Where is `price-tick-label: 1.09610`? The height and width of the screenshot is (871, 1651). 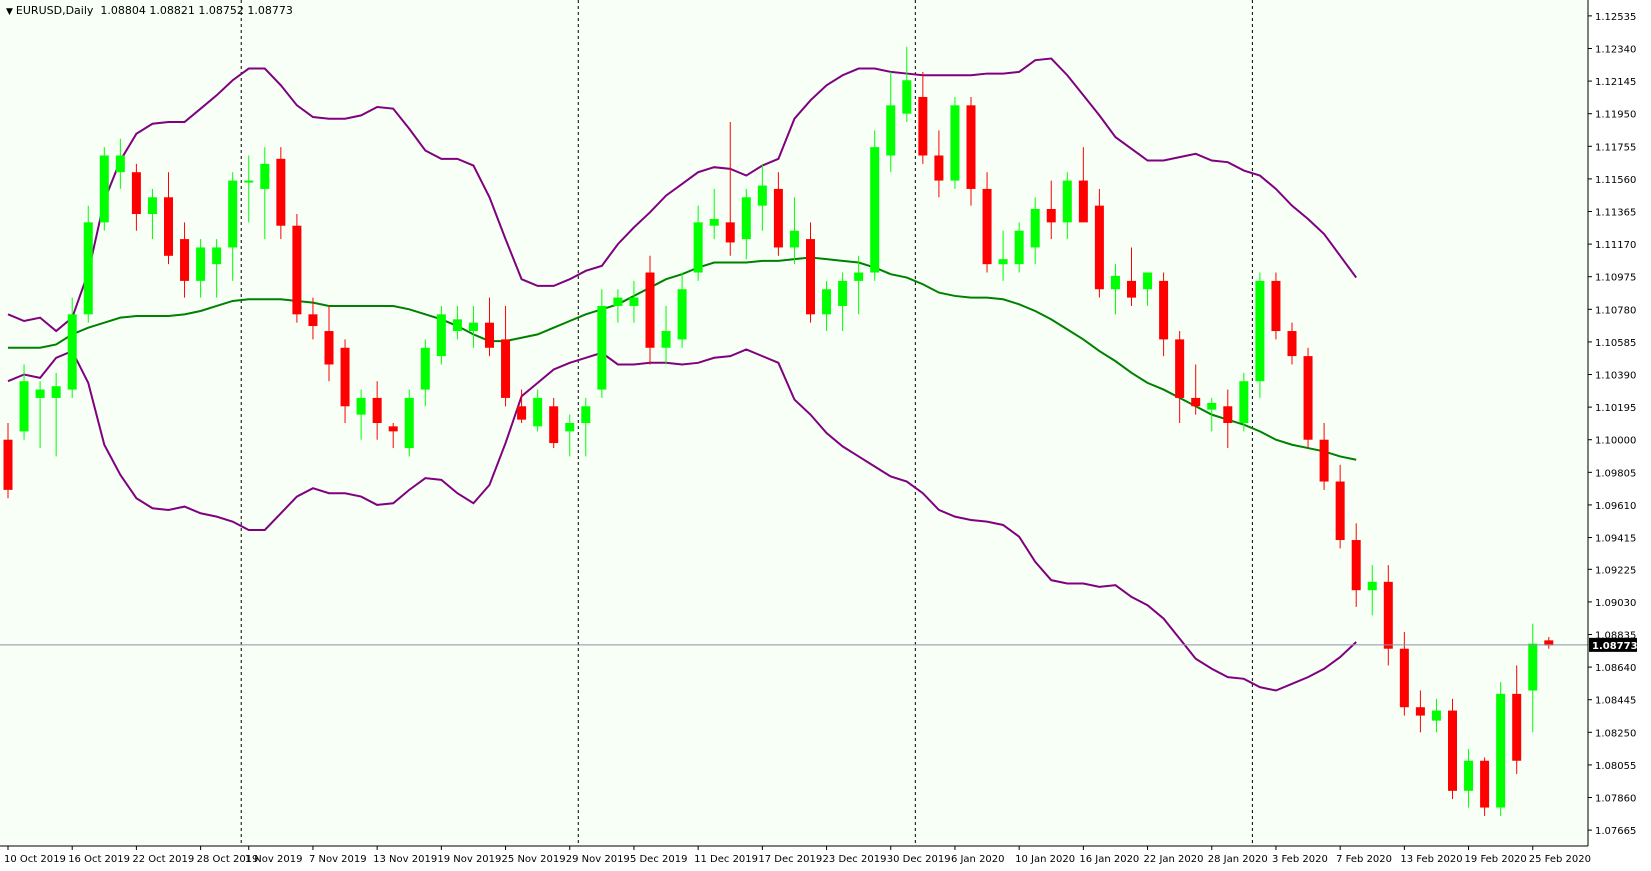
price-tick-label: 1.09610 is located at coordinates (1615, 506).